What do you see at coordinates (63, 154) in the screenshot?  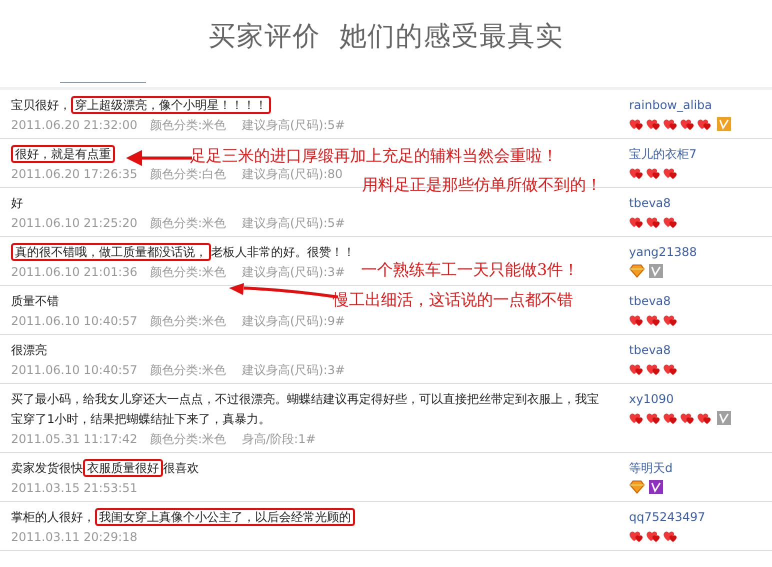 I see `review-comment: 很好，就是有点重` at bounding box center [63, 154].